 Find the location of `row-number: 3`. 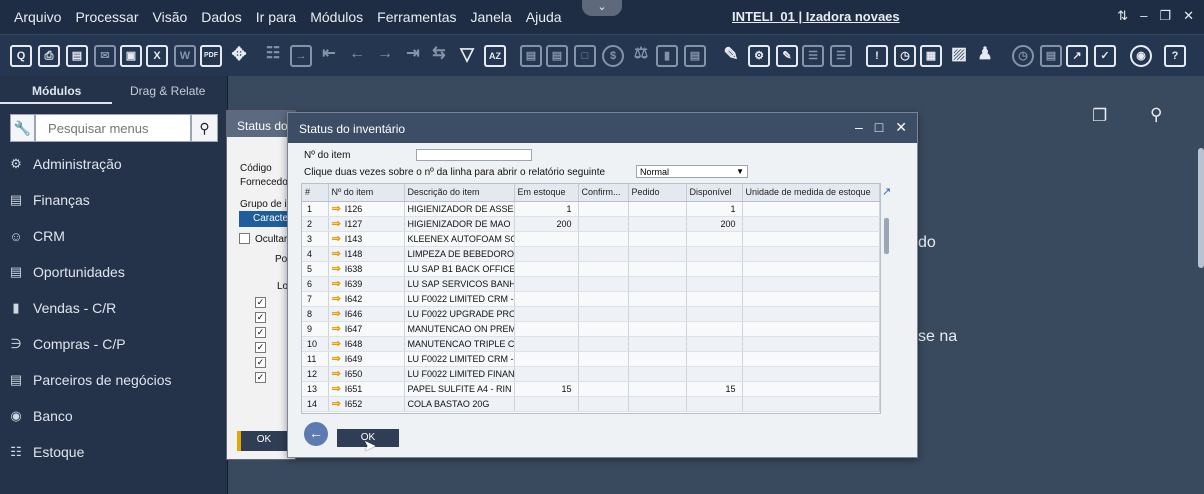

row-number: 3 is located at coordinates (315, 239).